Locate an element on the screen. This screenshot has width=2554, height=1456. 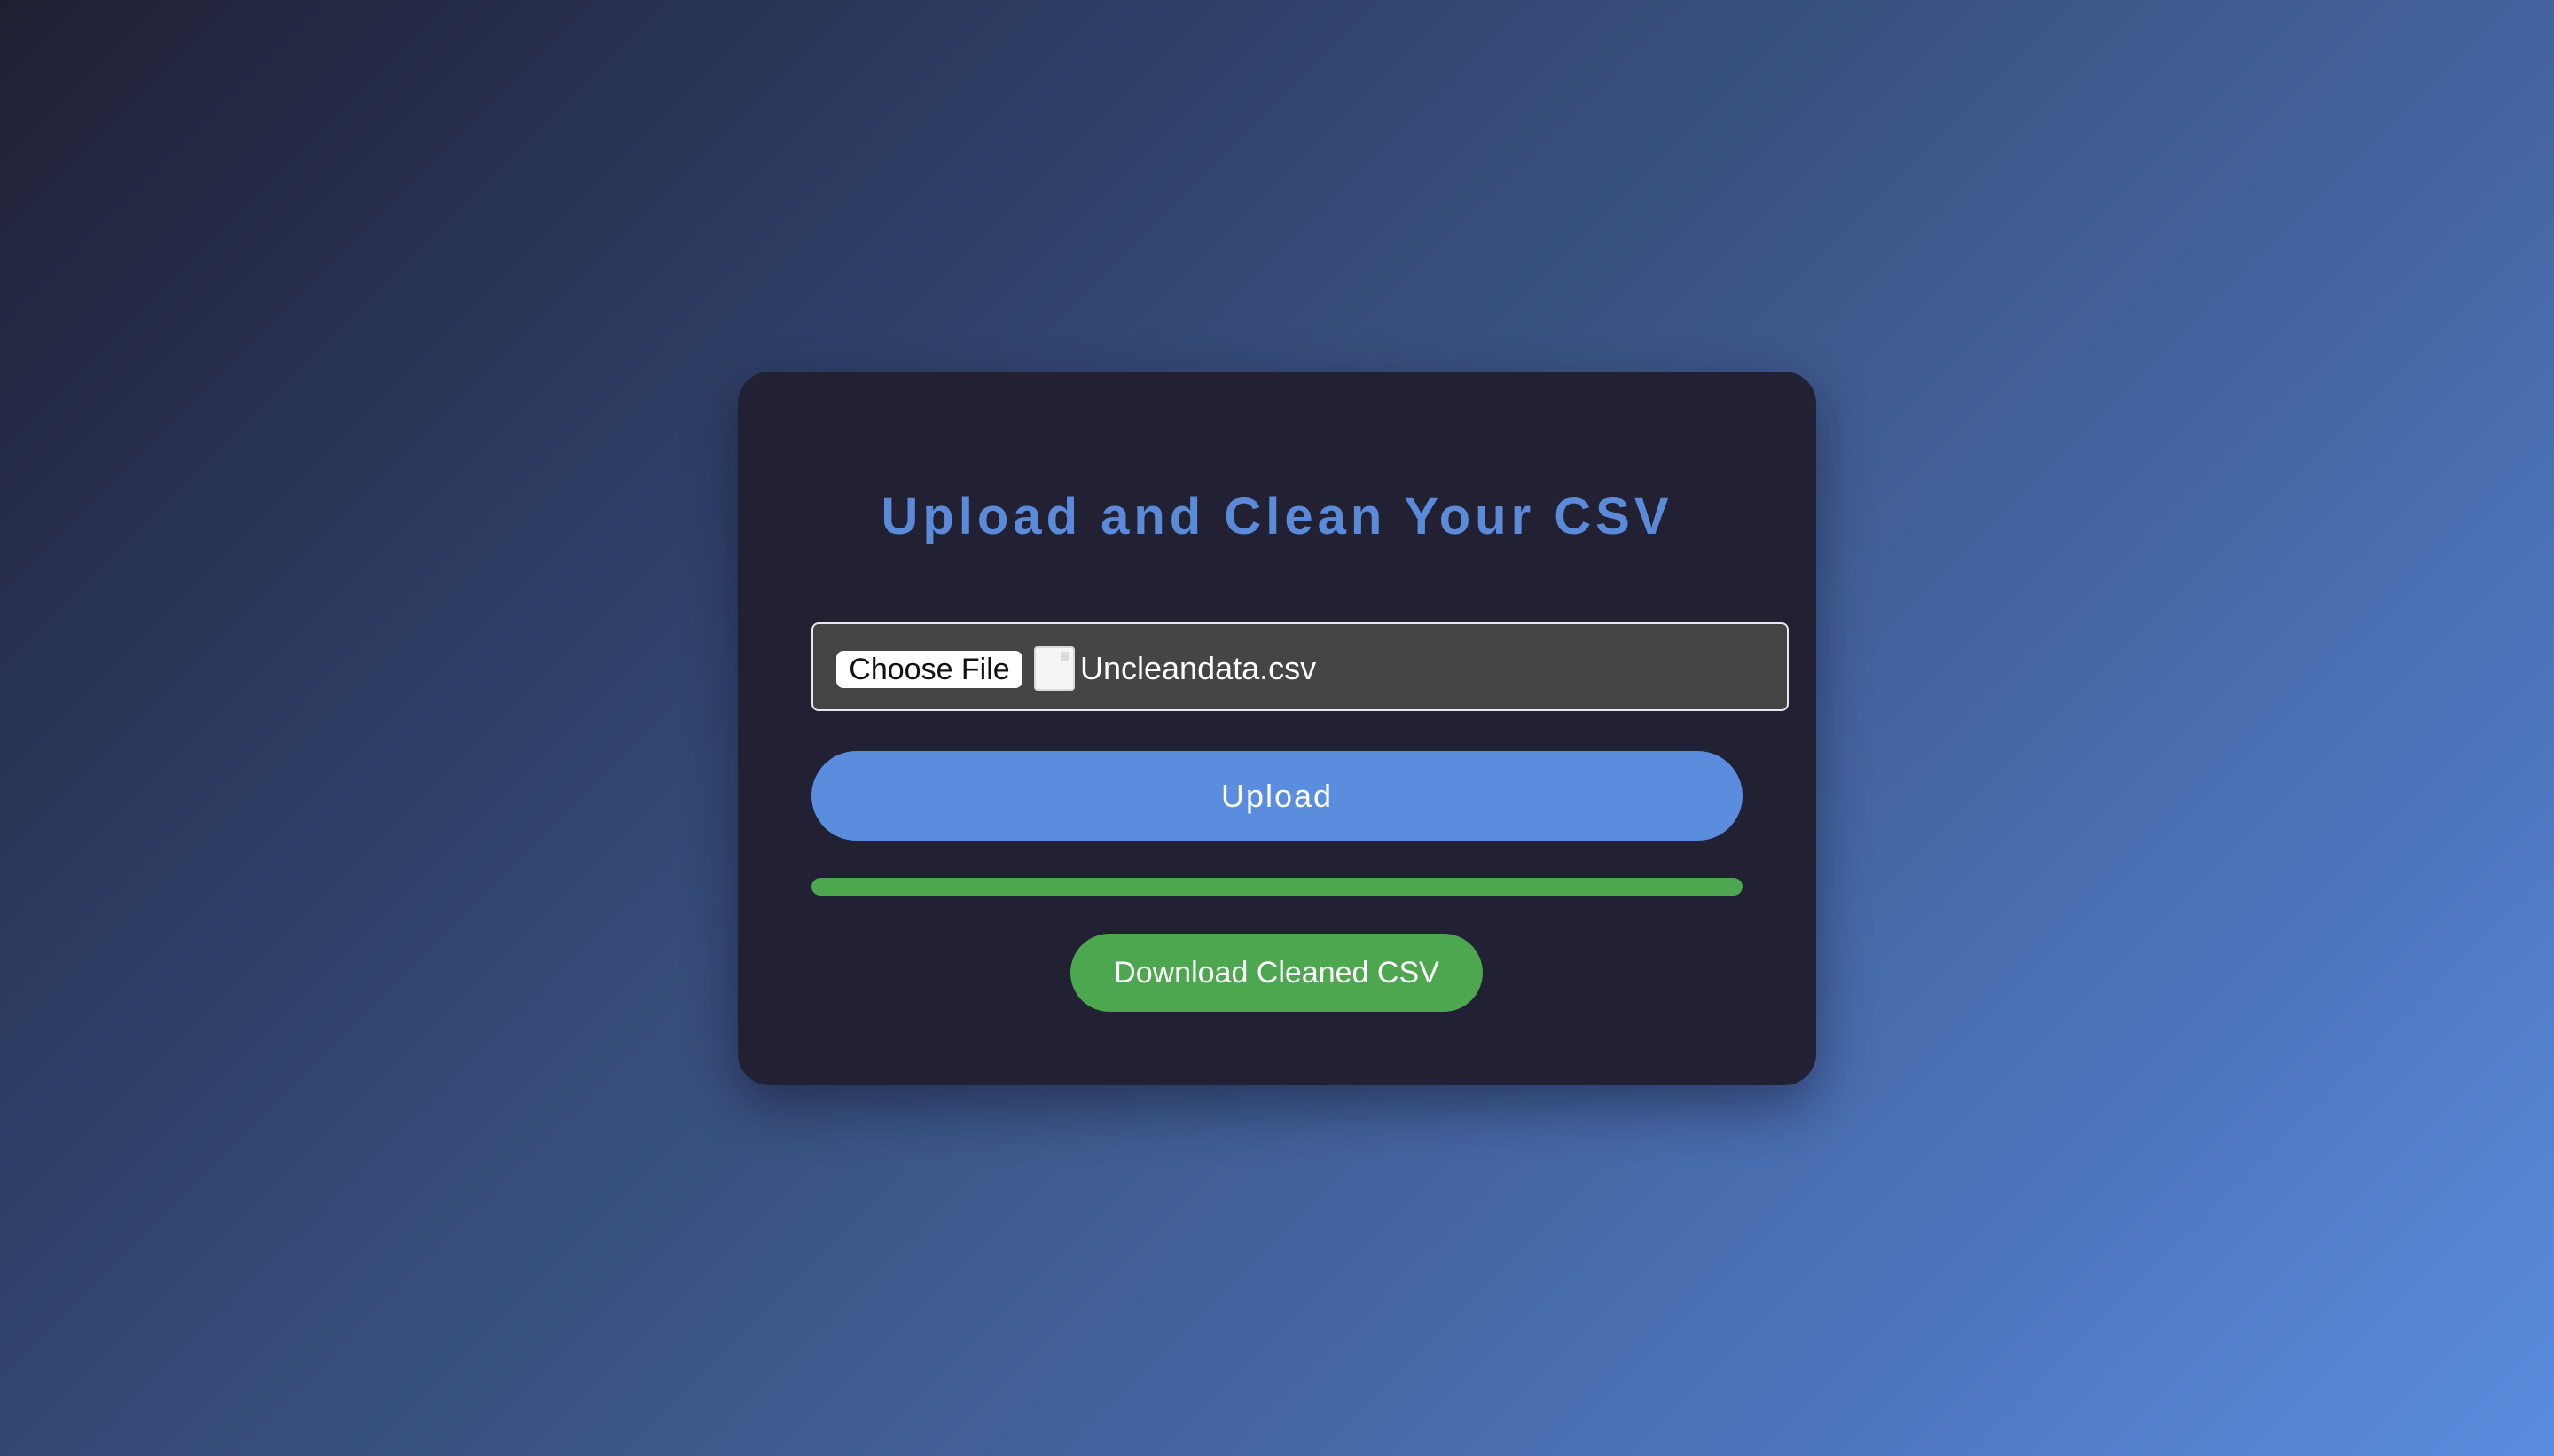
progress-bar-fill is located at coordinates (1277, 887).